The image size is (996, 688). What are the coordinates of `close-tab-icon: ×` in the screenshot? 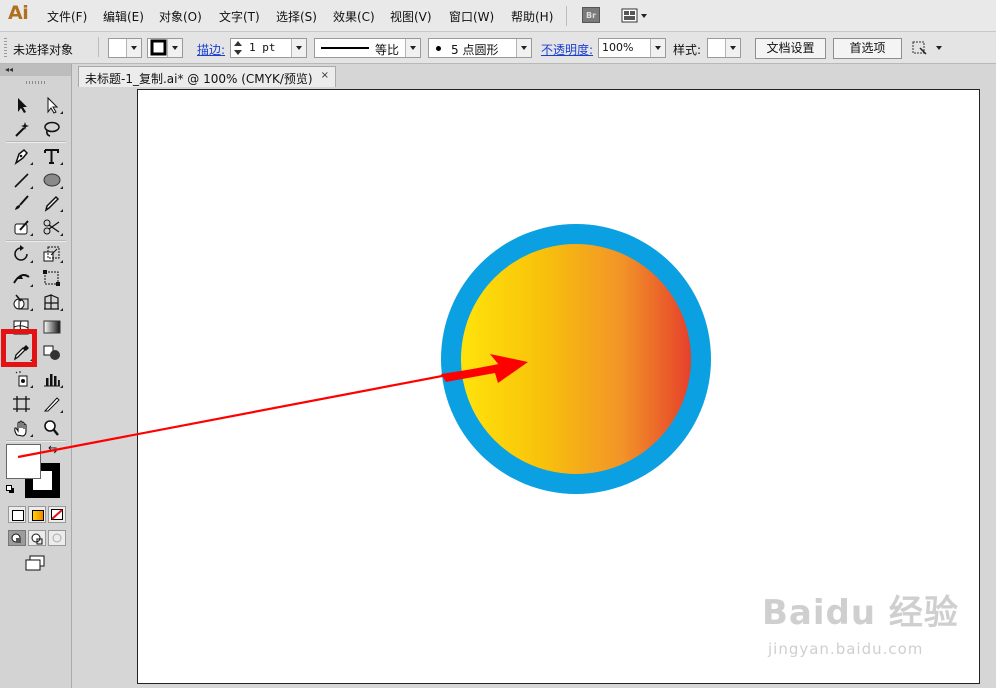 It's located at (325, 75).